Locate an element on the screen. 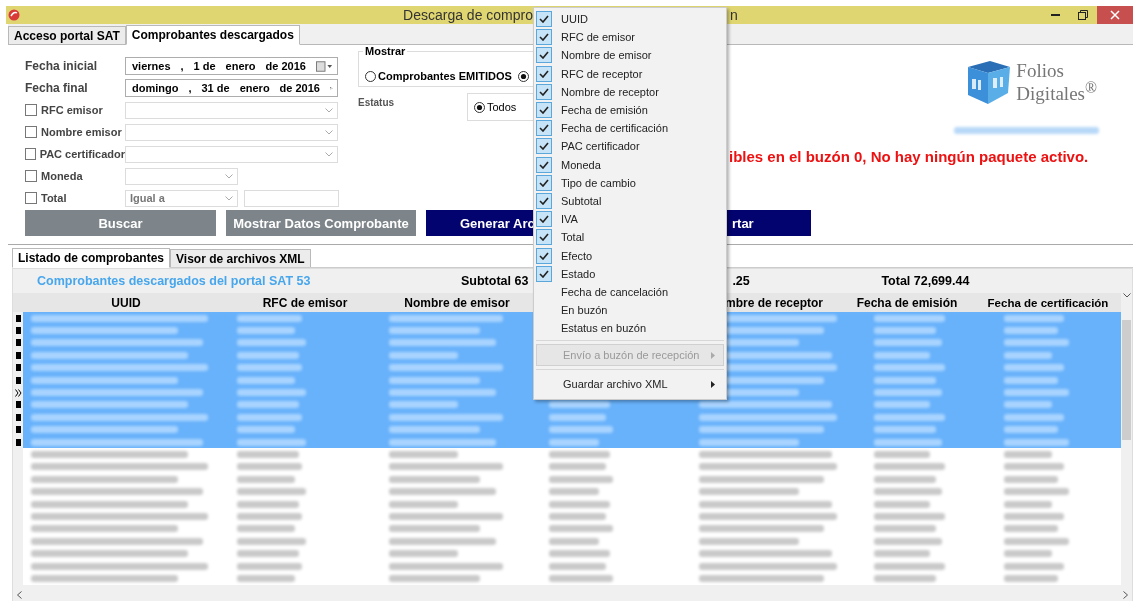  window-title: Descarga de compro is located at coordinates (468, 15).